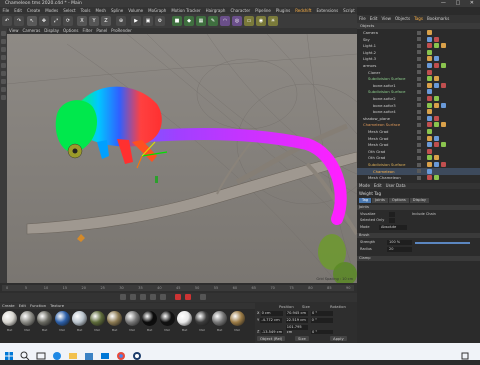 The image size is (480, 365). I want to click on pos-y-field: -4.772 cm, so click(271, 320).